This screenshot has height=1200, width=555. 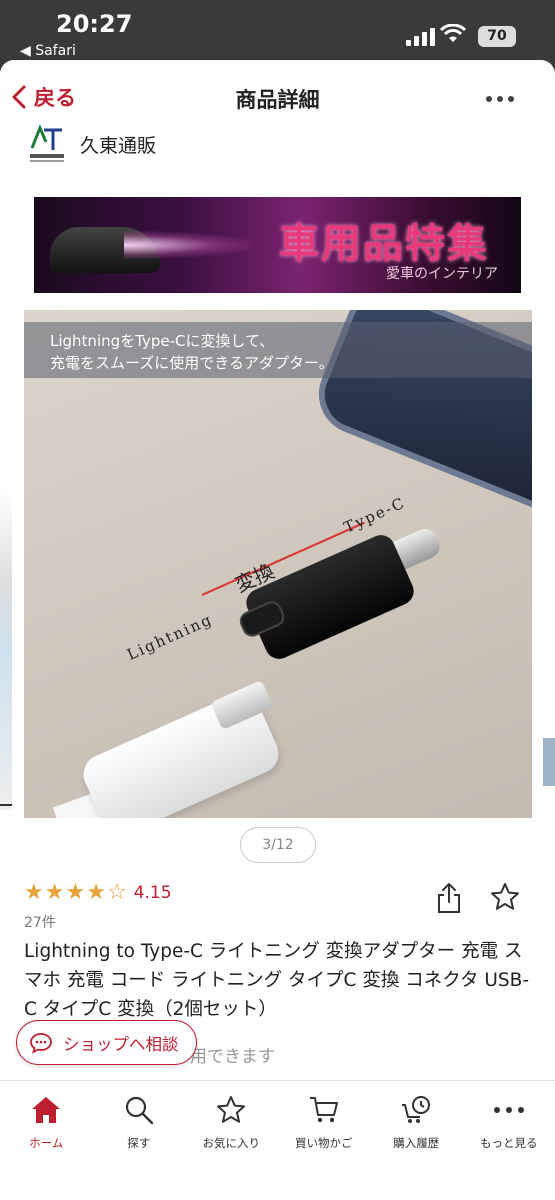 I want to click on bottom-tab-bar: ホーム 探す お気に入り 買い物かご 購入履歴 もっと見る, so click(x=277, y=1140).